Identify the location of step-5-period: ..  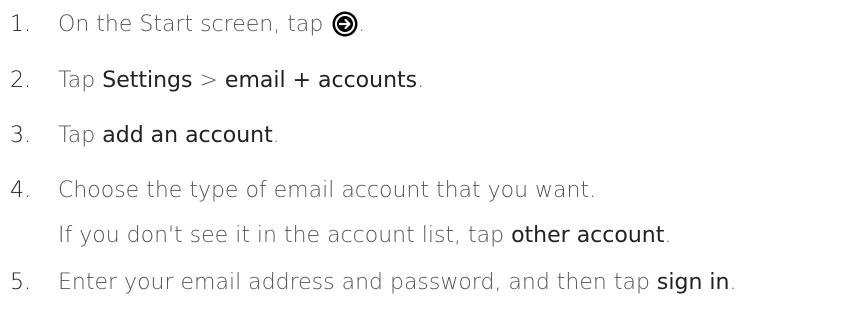
(733, 282).